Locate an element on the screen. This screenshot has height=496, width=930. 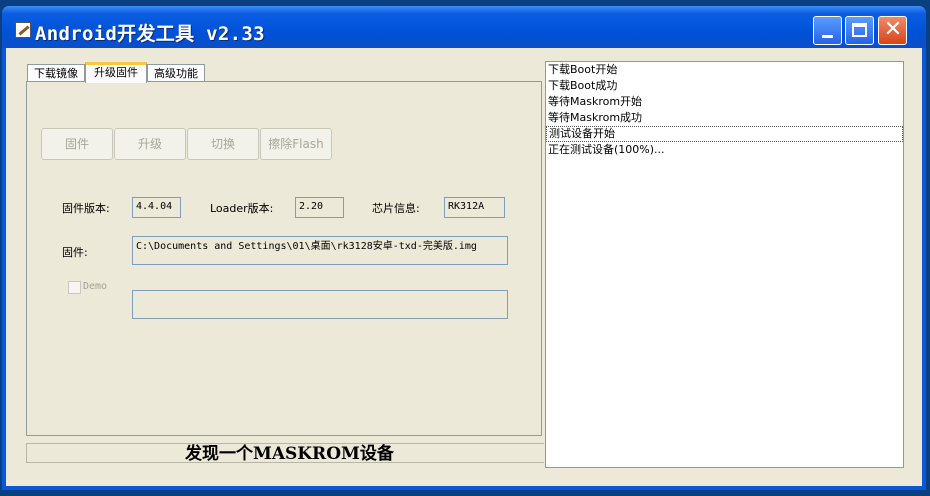
log-item-selected: 测试设备开始 is located at coordinates (724, 134).